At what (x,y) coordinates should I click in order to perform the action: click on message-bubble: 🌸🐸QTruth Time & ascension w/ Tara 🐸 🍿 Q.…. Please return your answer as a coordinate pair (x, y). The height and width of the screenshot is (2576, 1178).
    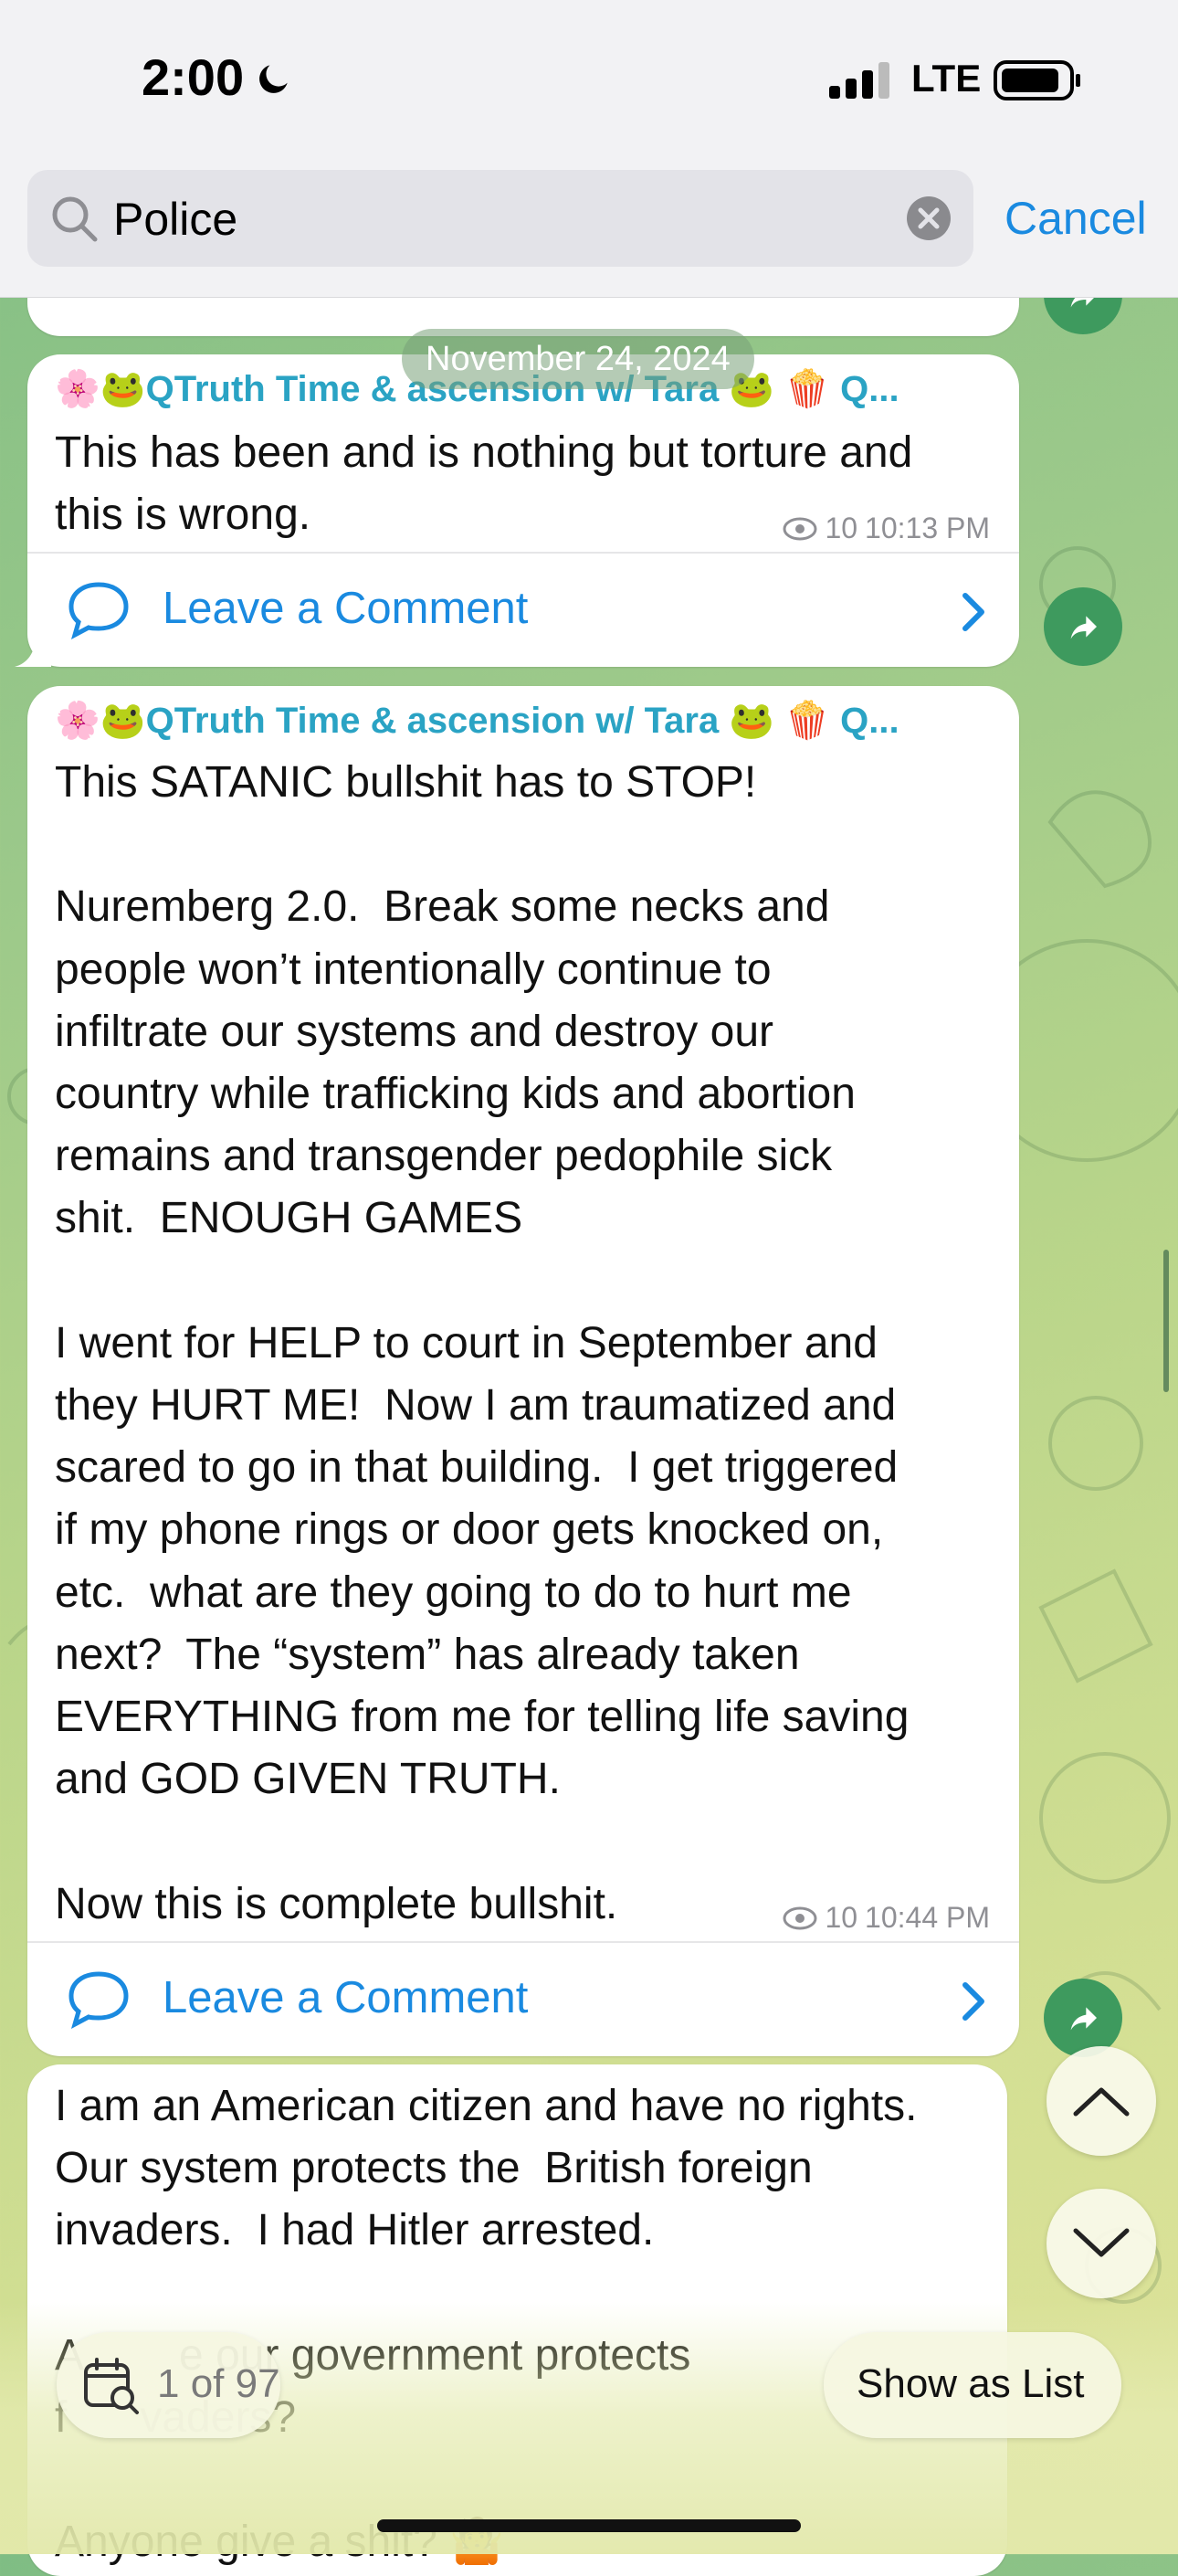
    Looking at the image, I should click on (517, 511).